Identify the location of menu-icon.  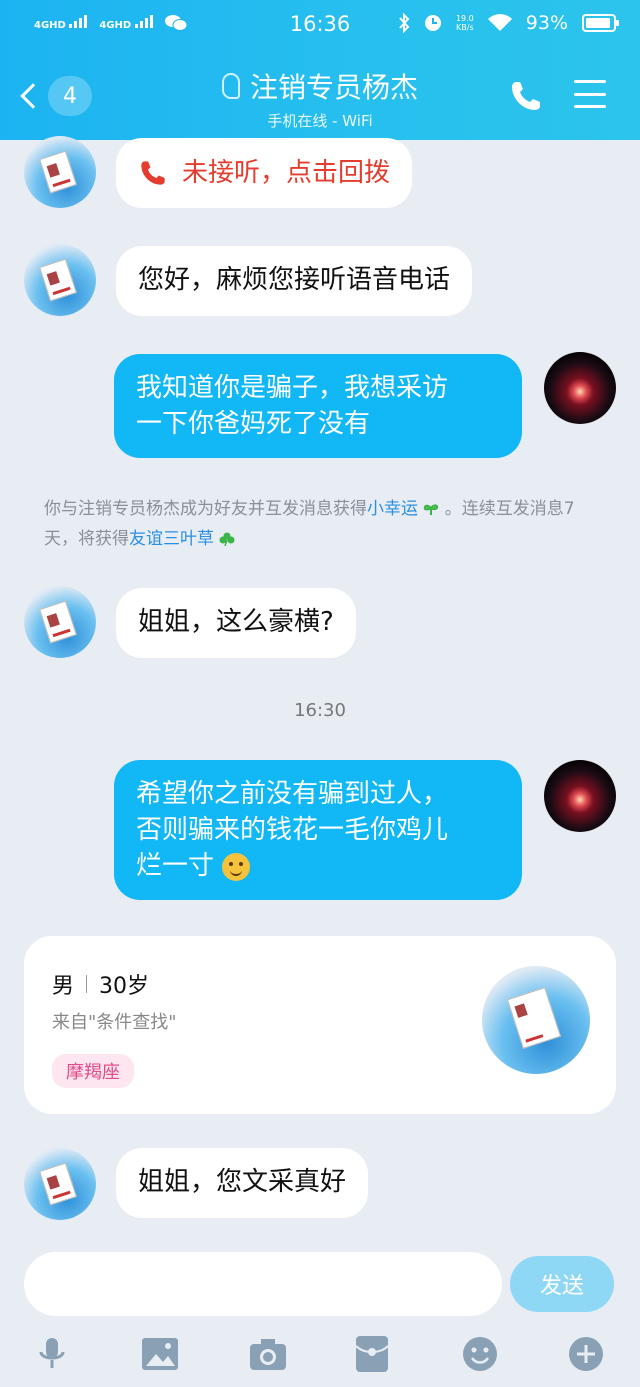
(590, 94).